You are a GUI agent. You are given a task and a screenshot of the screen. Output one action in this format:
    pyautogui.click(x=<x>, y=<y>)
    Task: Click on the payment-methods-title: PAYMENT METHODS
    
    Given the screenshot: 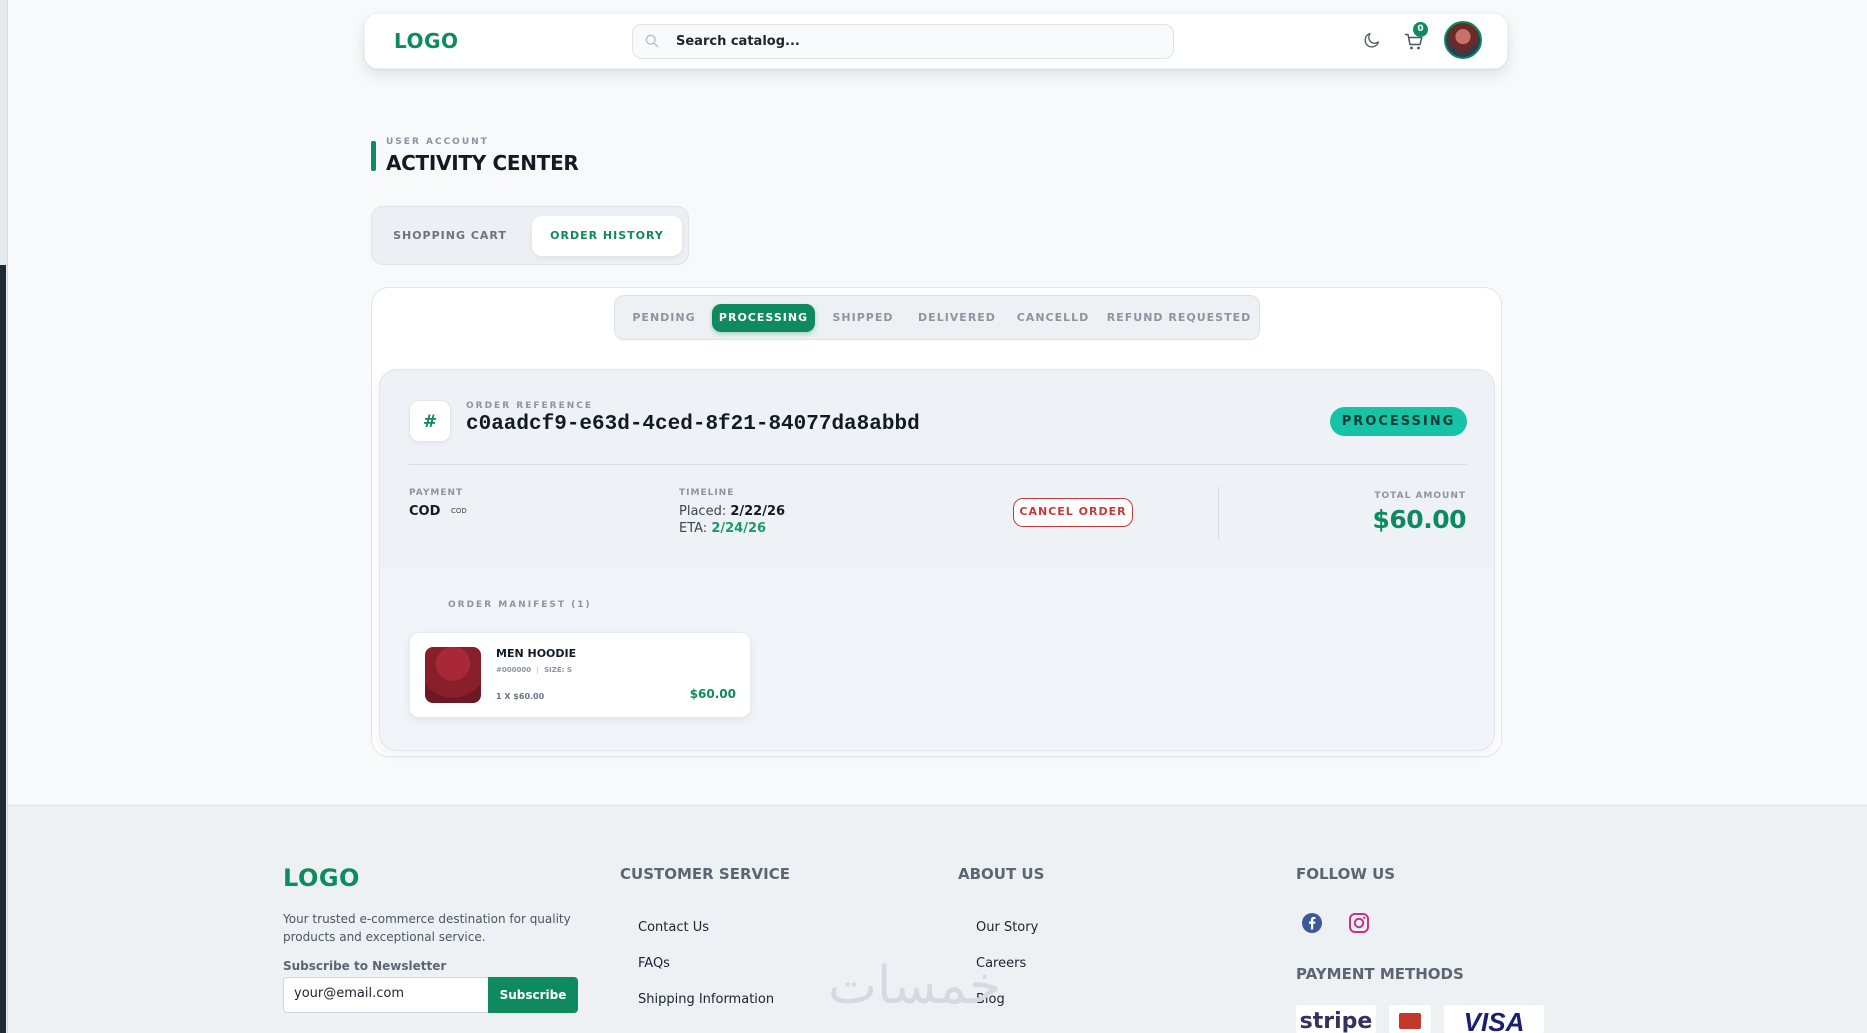 What is the action you would take?
    pyautogui.click(x=1380, y=974)
    